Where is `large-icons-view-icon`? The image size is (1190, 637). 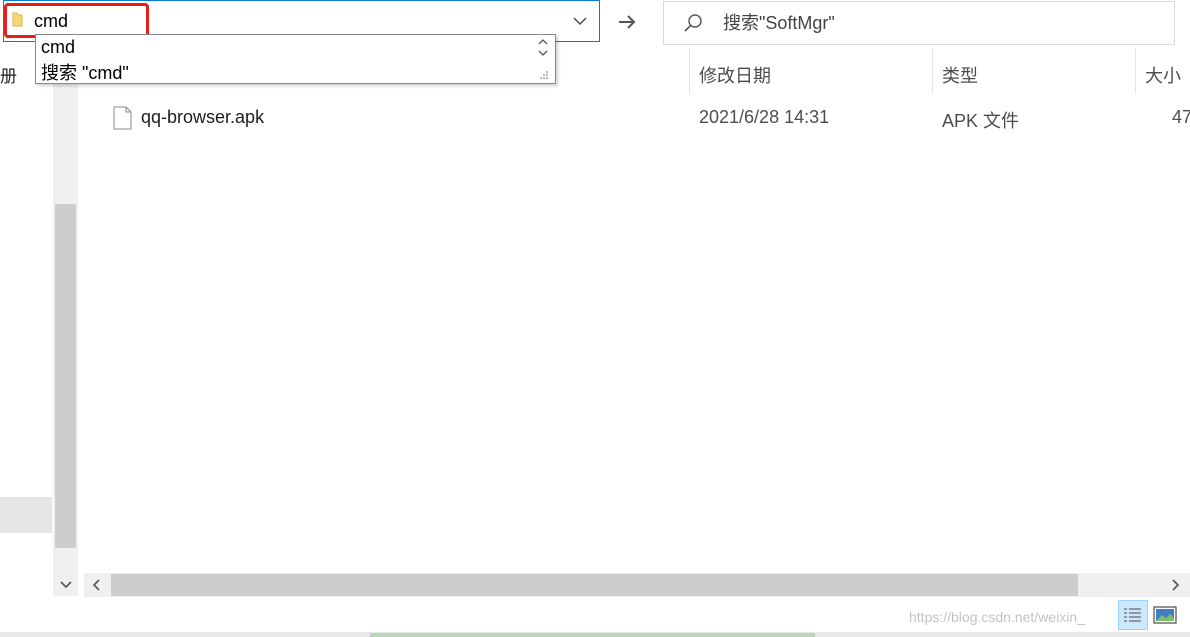 large-icons-view-icon is located at coordinates (1165, 615).